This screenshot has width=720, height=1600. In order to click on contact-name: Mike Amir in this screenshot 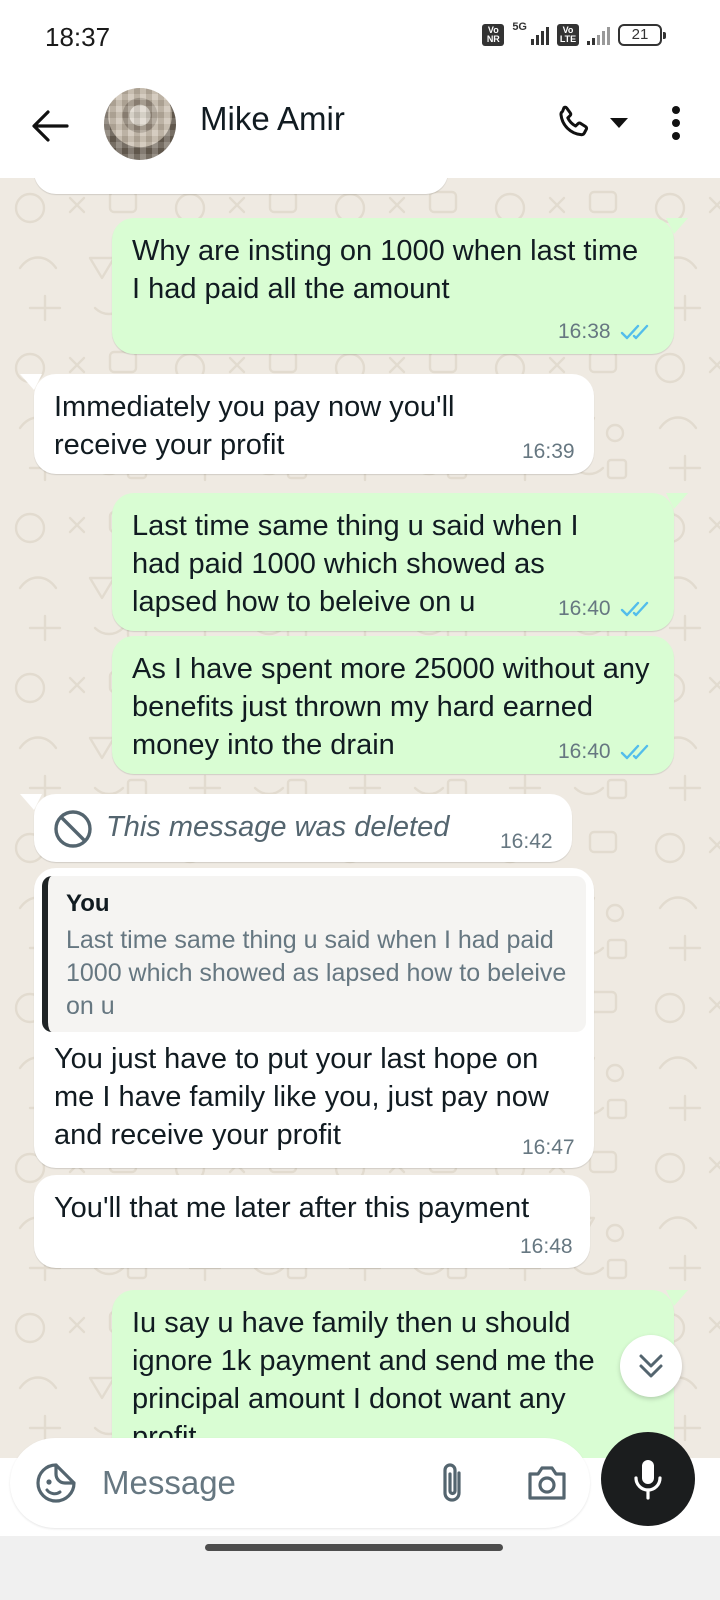, I will do `click(272, 119)`.